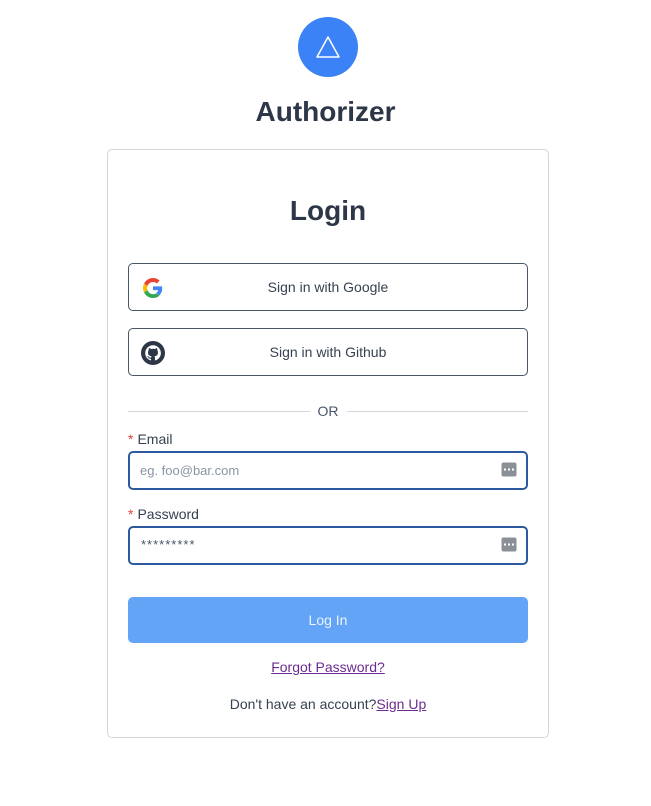 The height and width of the screenshot is (806, 651). What do you see at coordinates (155, 439) in the screenshot?
I see `email-label-text: Email` at bounding box center [155, 439].